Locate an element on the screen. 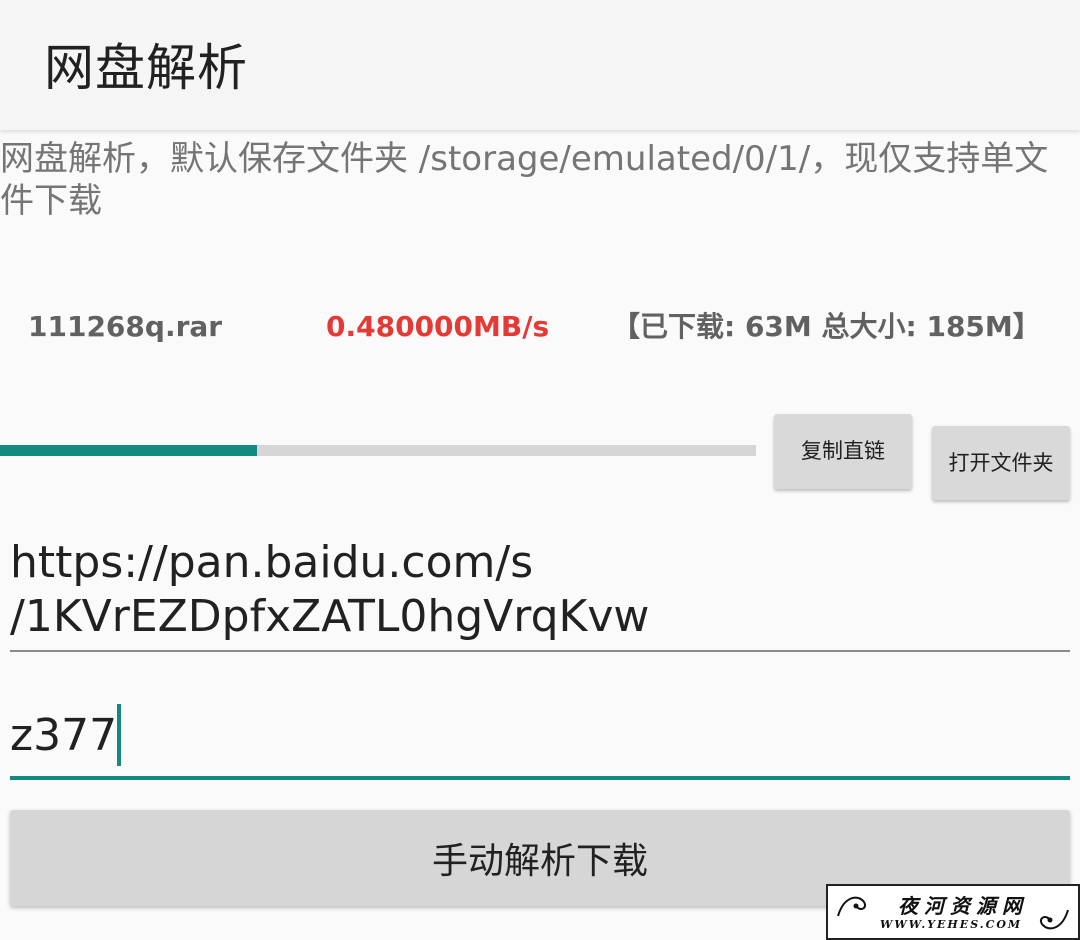 The image size is (1080, 940). copy-link-button: 复制直链 is located at coordinates (843, 451).